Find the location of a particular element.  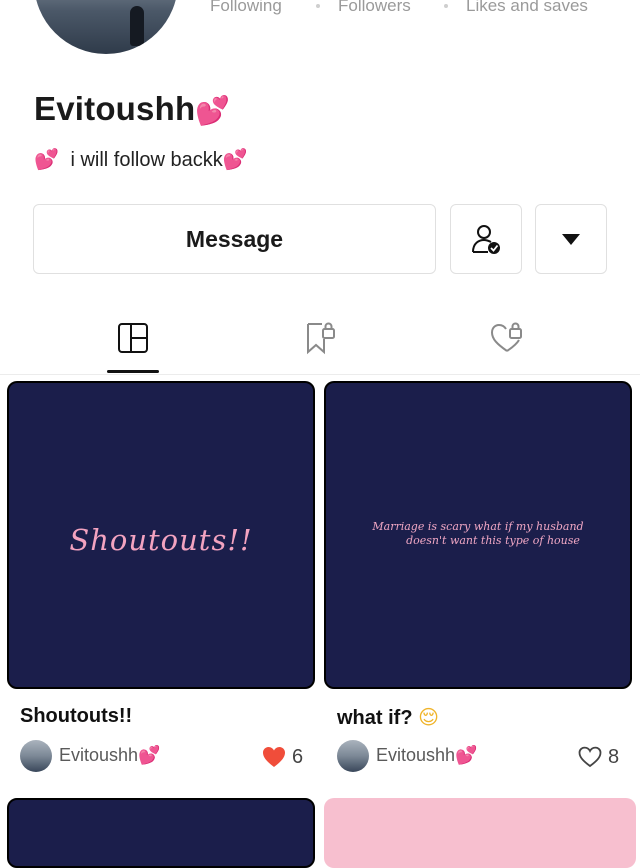

profile-name-text: Evitoushh is located at coordinates (115, 108).